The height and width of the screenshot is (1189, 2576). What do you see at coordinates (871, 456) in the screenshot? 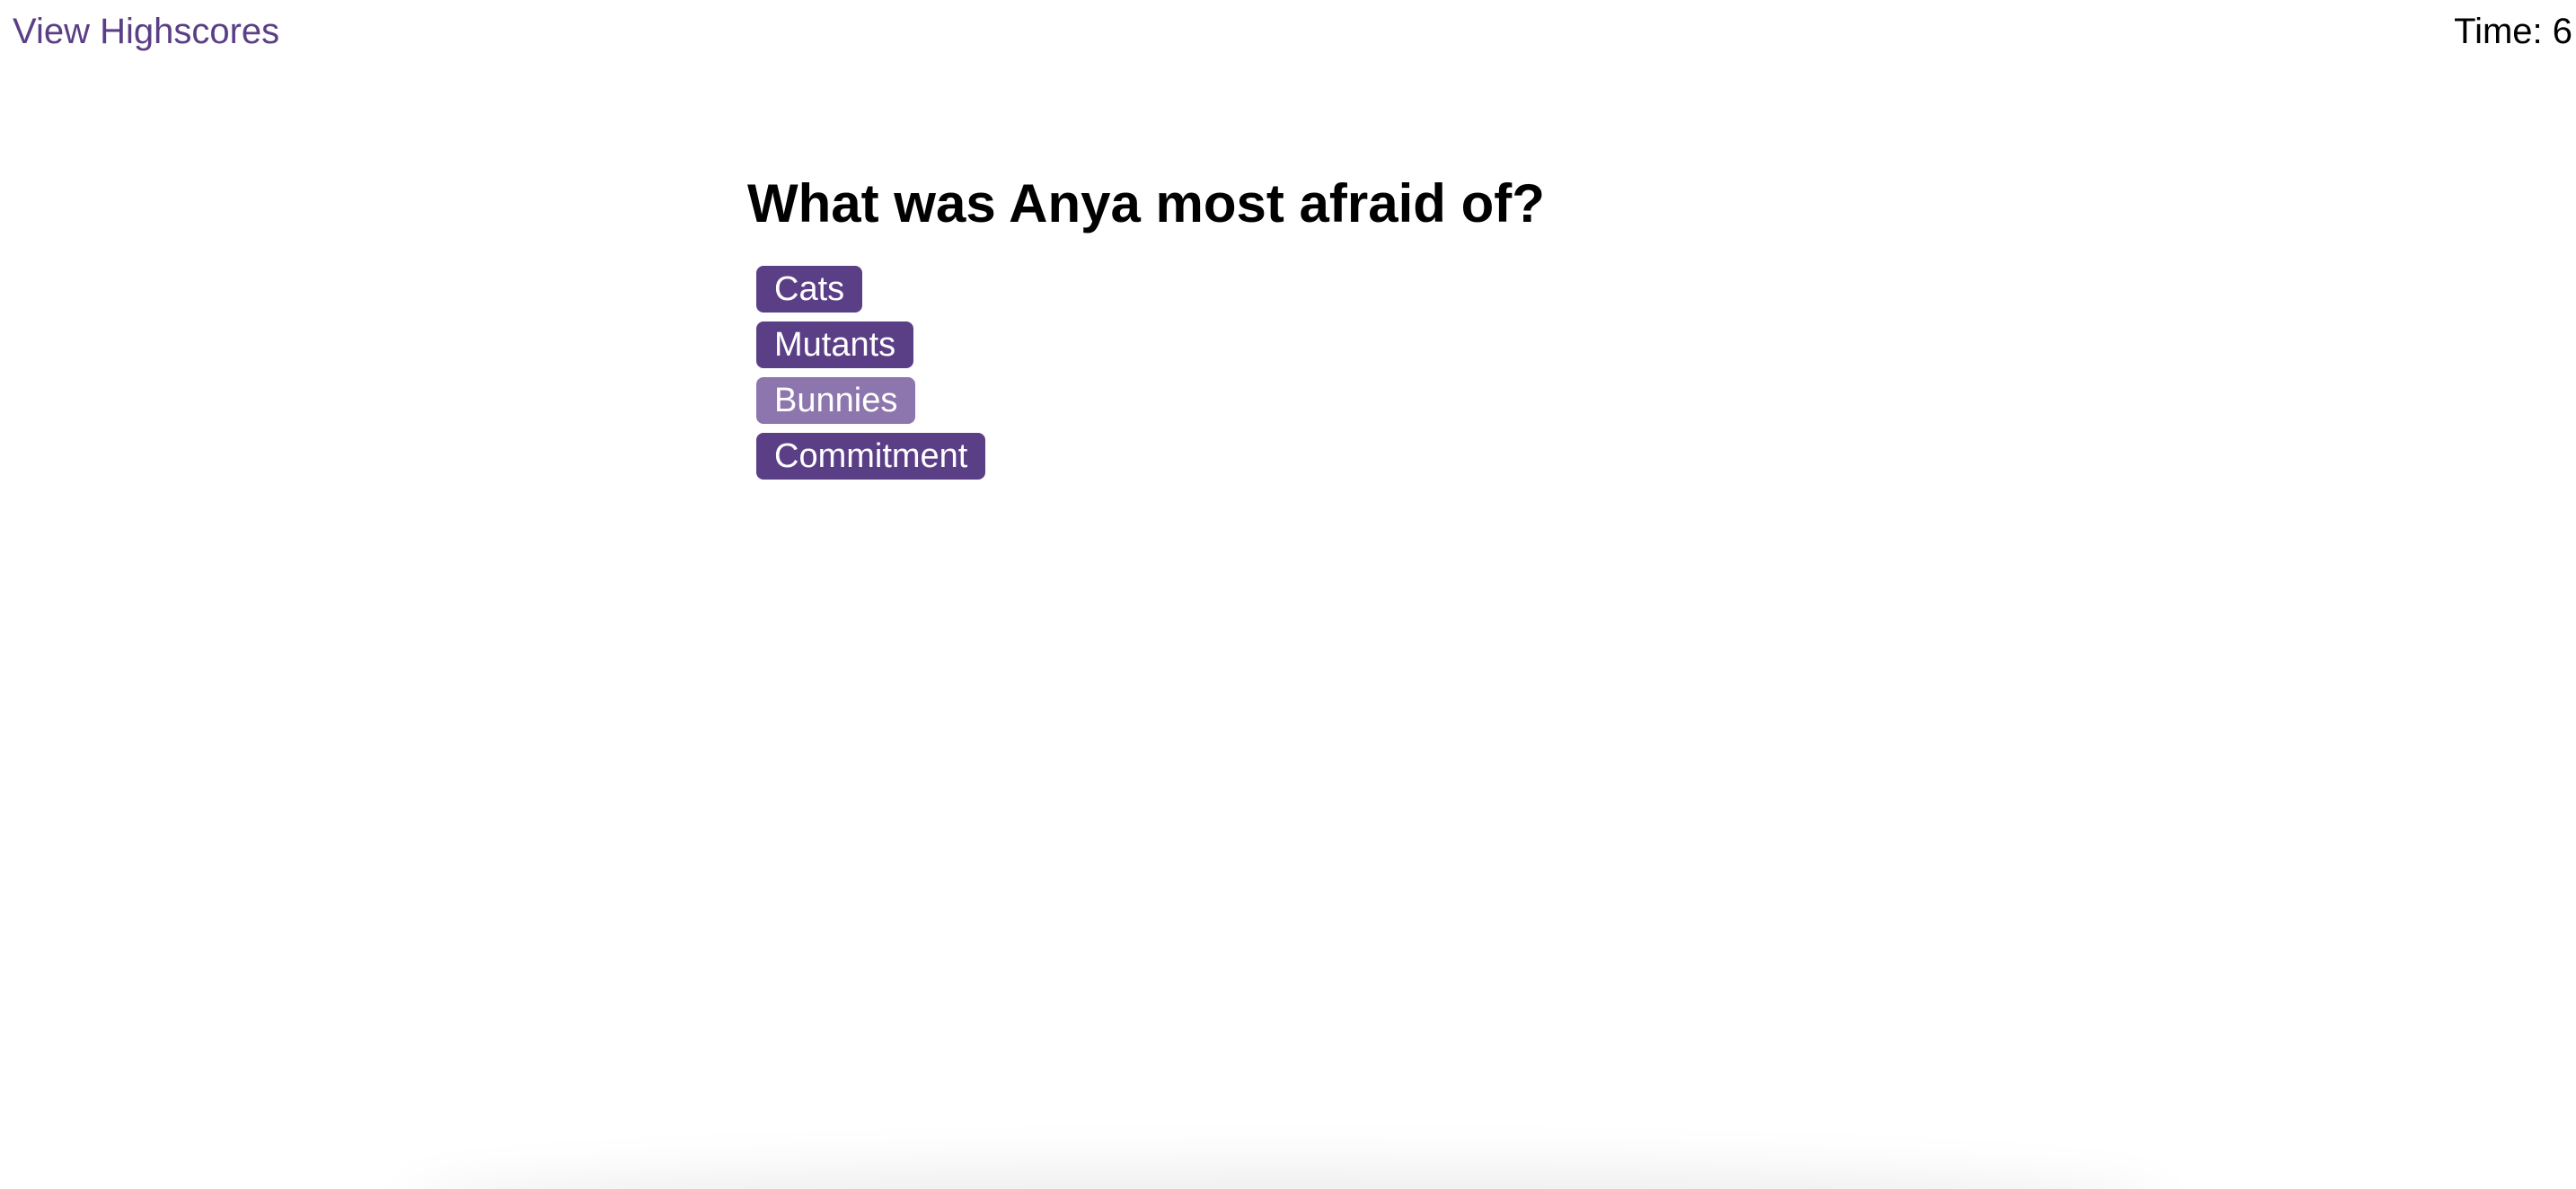
I see `answer-button-commitment: Commitment` at bounding box center [871, 456].